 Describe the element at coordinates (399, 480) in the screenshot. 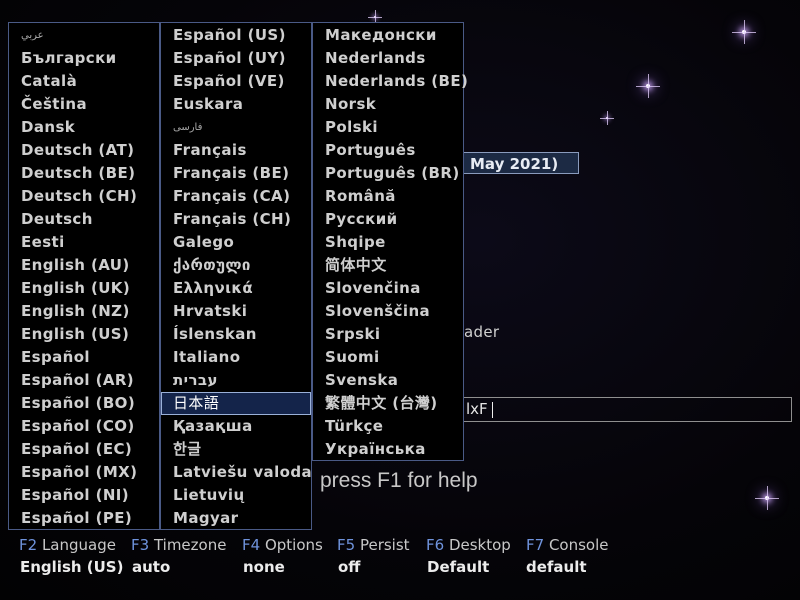

I see `help-hint: press F1 for help` at that location.